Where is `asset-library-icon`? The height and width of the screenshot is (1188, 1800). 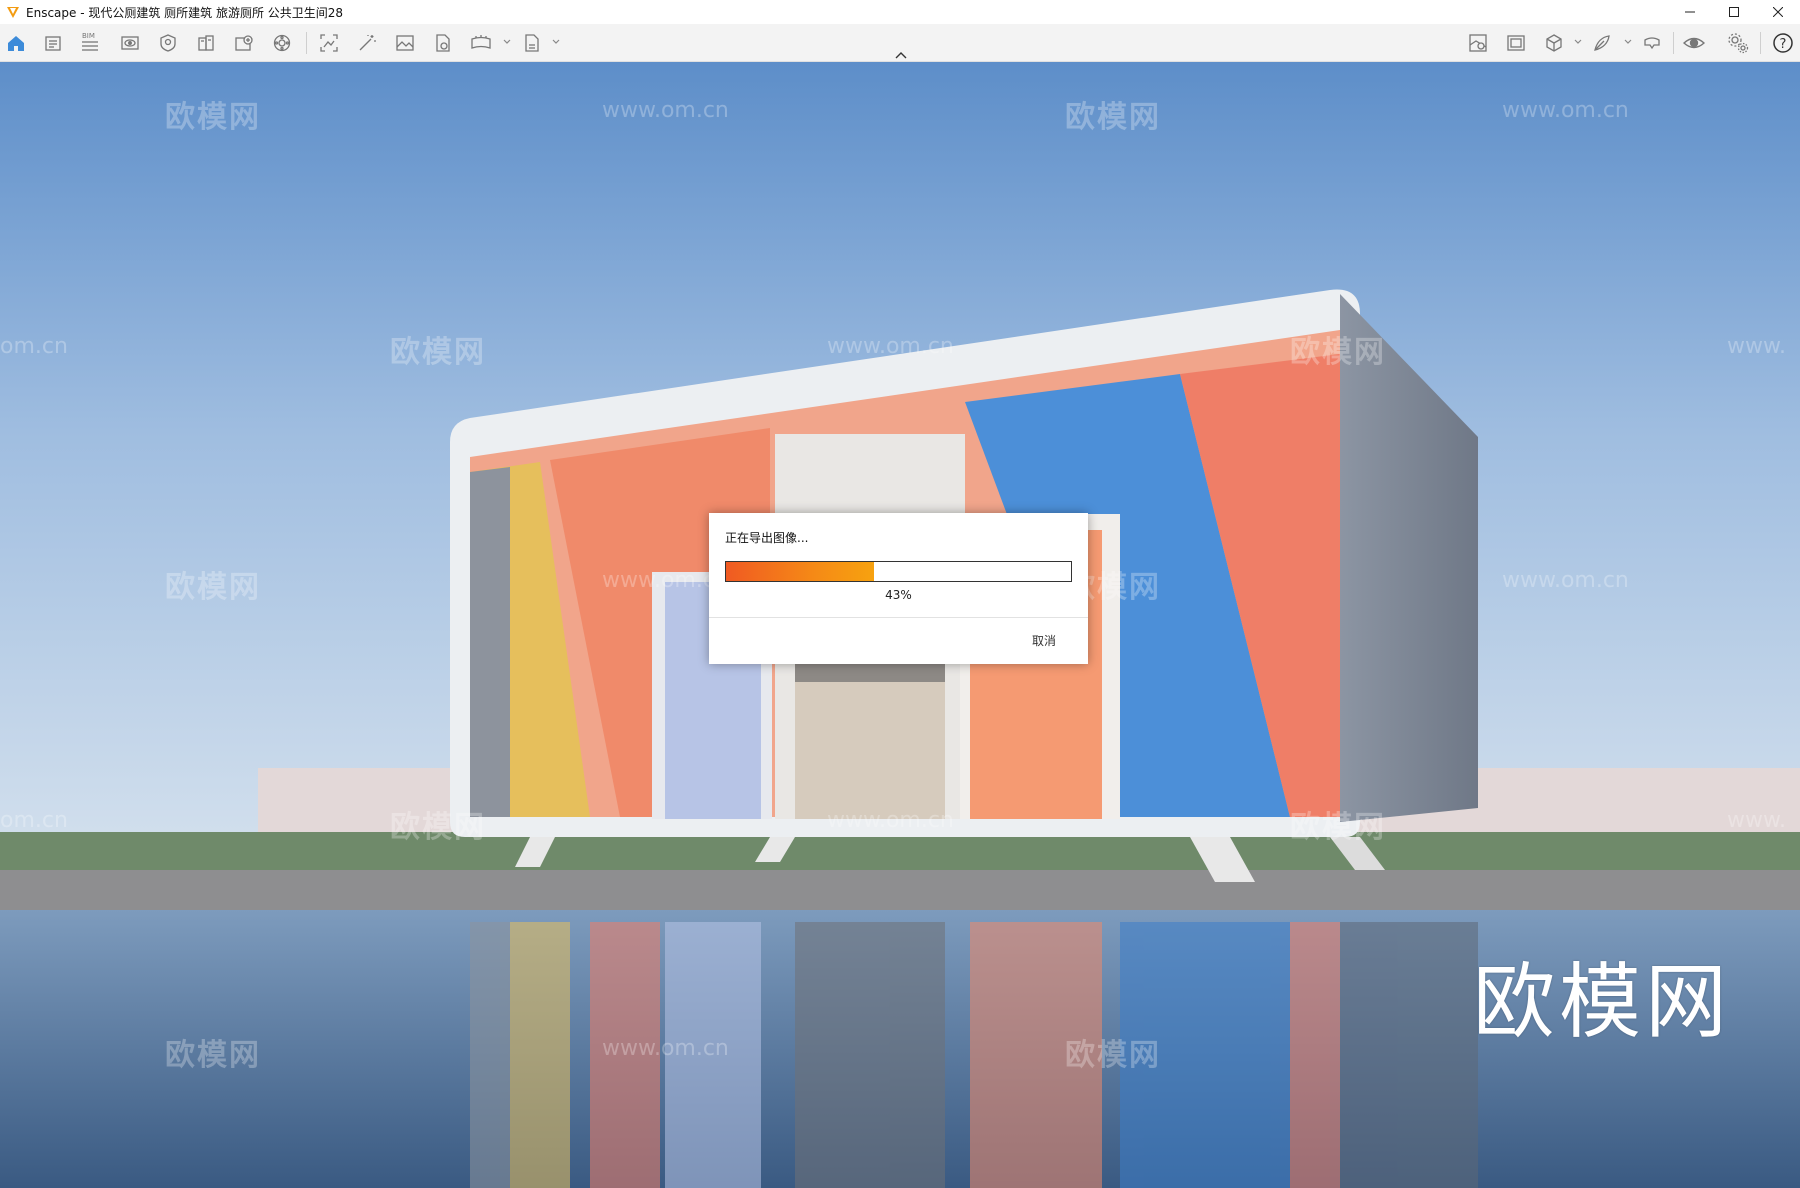 asset-library-icon is located at coordinates (244, 43).